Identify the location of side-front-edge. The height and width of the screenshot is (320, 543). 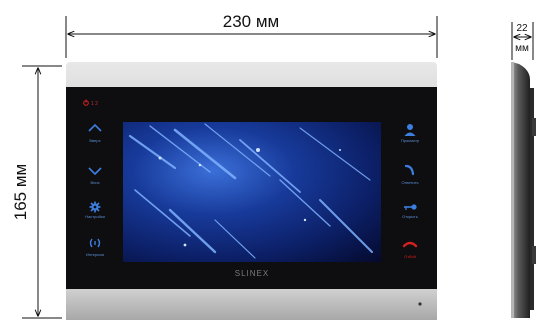
(512, 190).